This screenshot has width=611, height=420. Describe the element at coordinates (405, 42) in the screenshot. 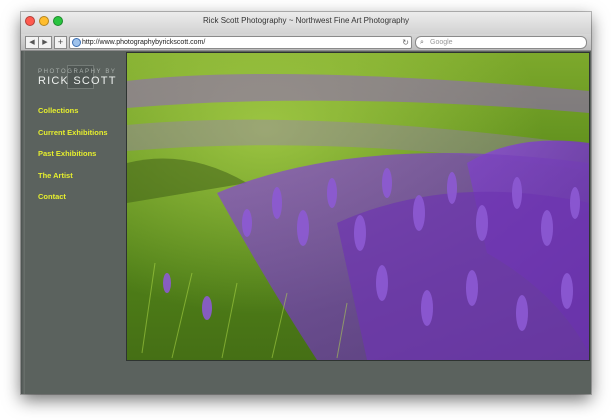

I see `reload-icon: ↻` at that location.